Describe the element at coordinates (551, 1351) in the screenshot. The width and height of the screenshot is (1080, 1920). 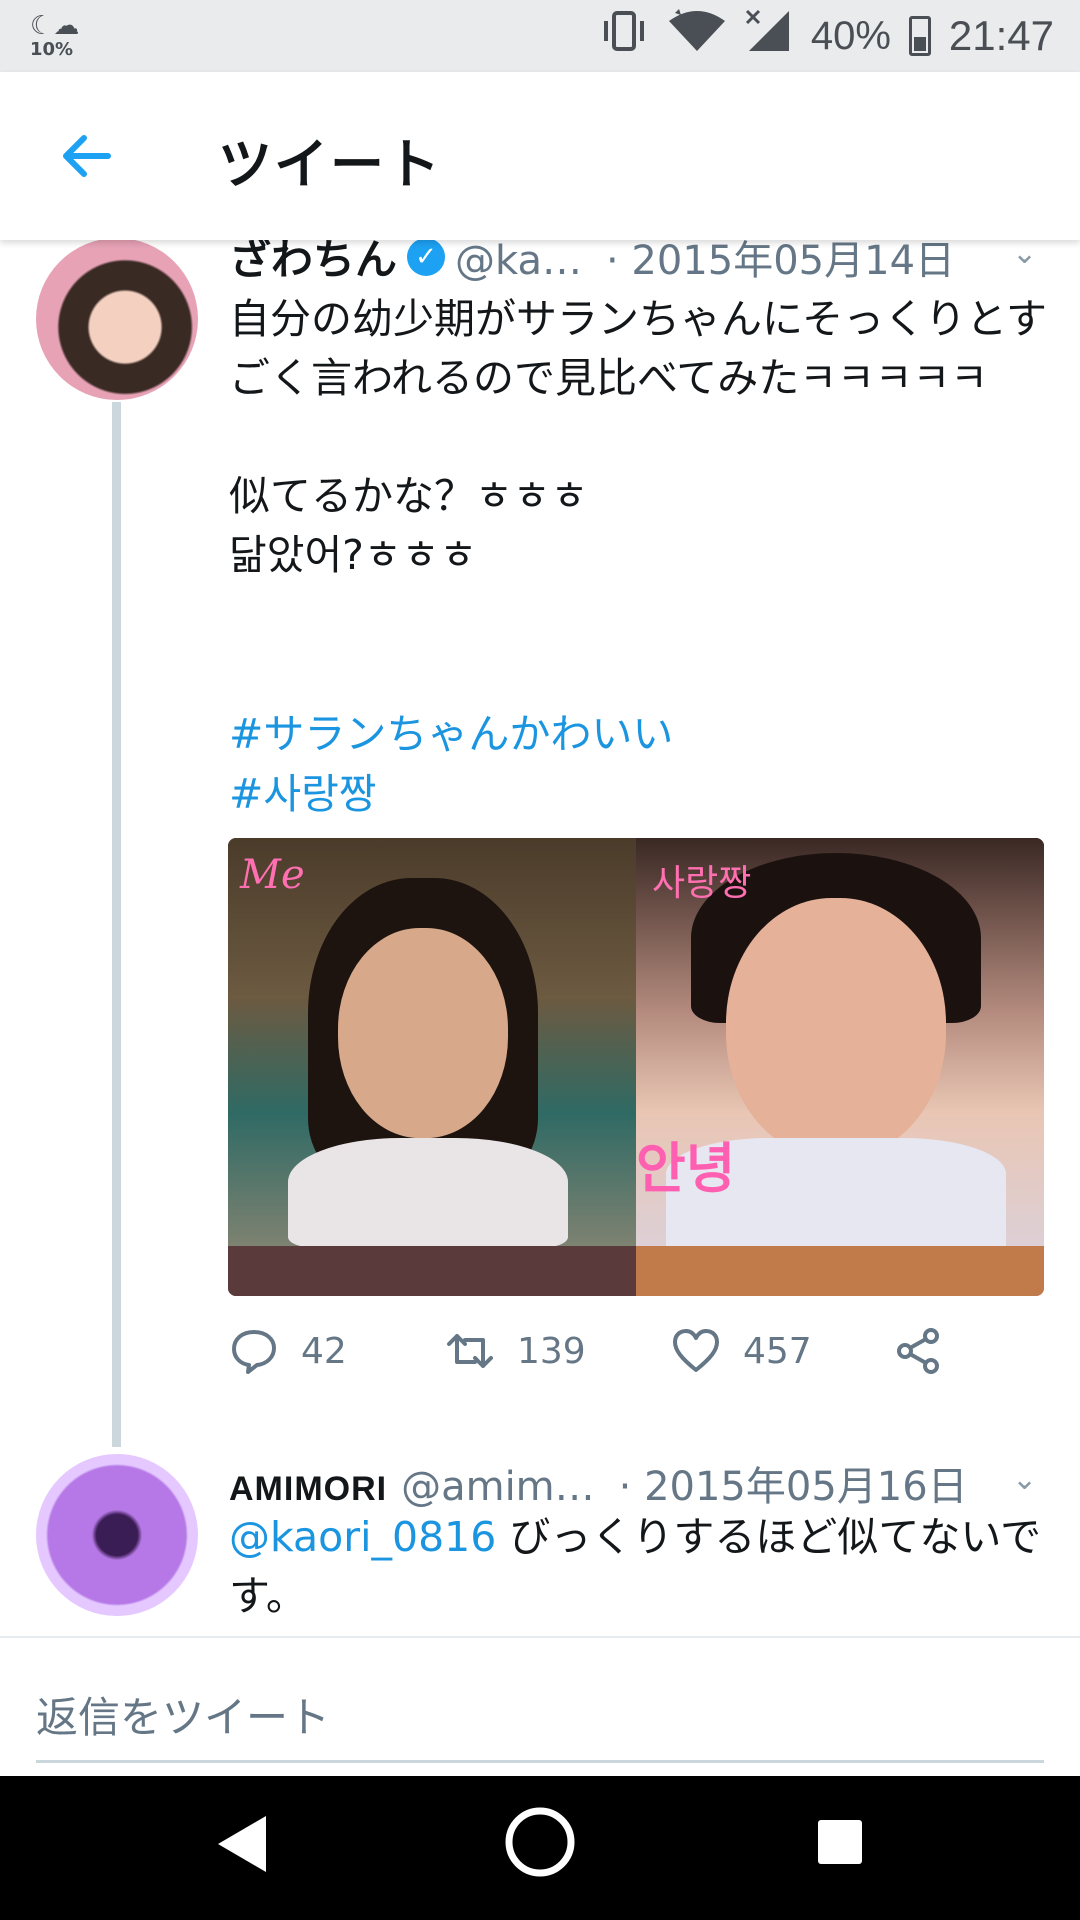
I see `retweet-count: 139` at that location.